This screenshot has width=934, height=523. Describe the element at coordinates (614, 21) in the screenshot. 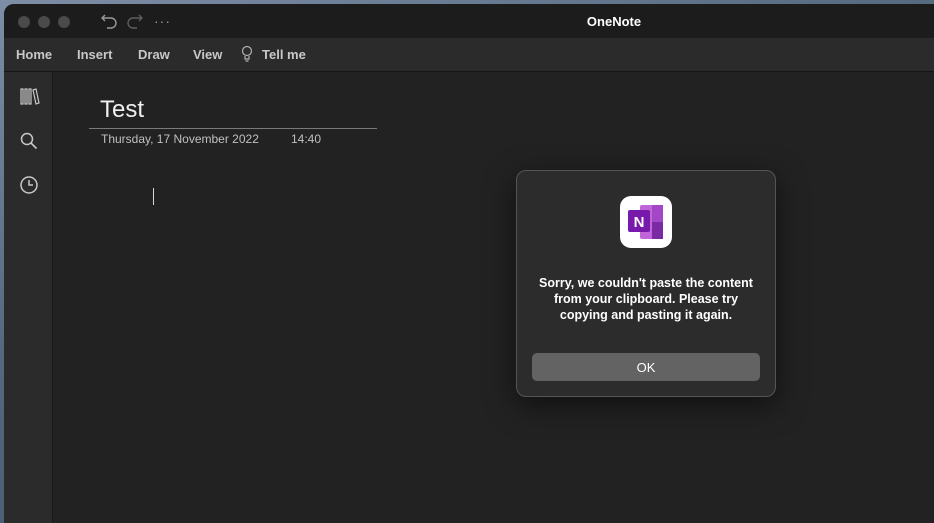

I see `app-title: OneNote` at that location.